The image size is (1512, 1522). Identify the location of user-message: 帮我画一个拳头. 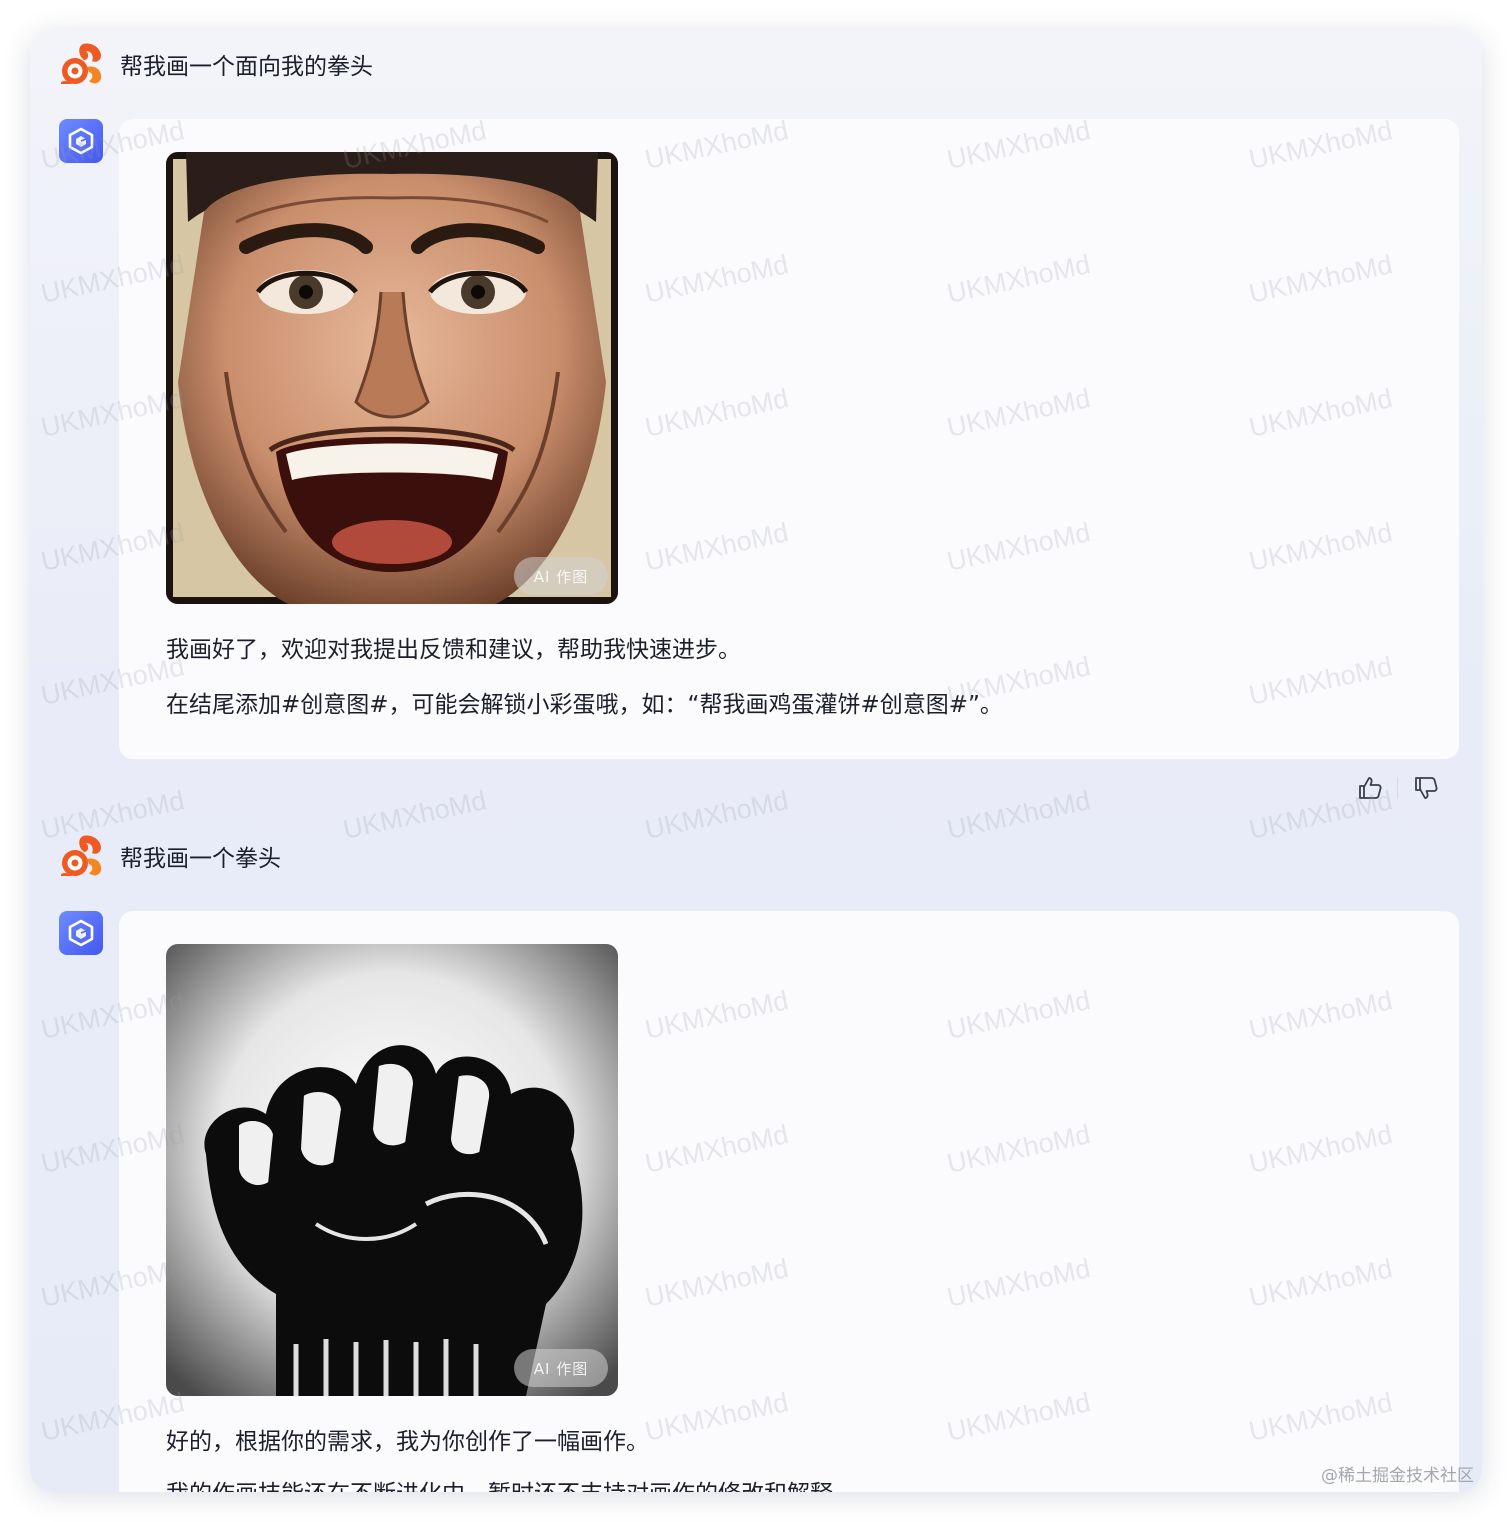
(200, 859).